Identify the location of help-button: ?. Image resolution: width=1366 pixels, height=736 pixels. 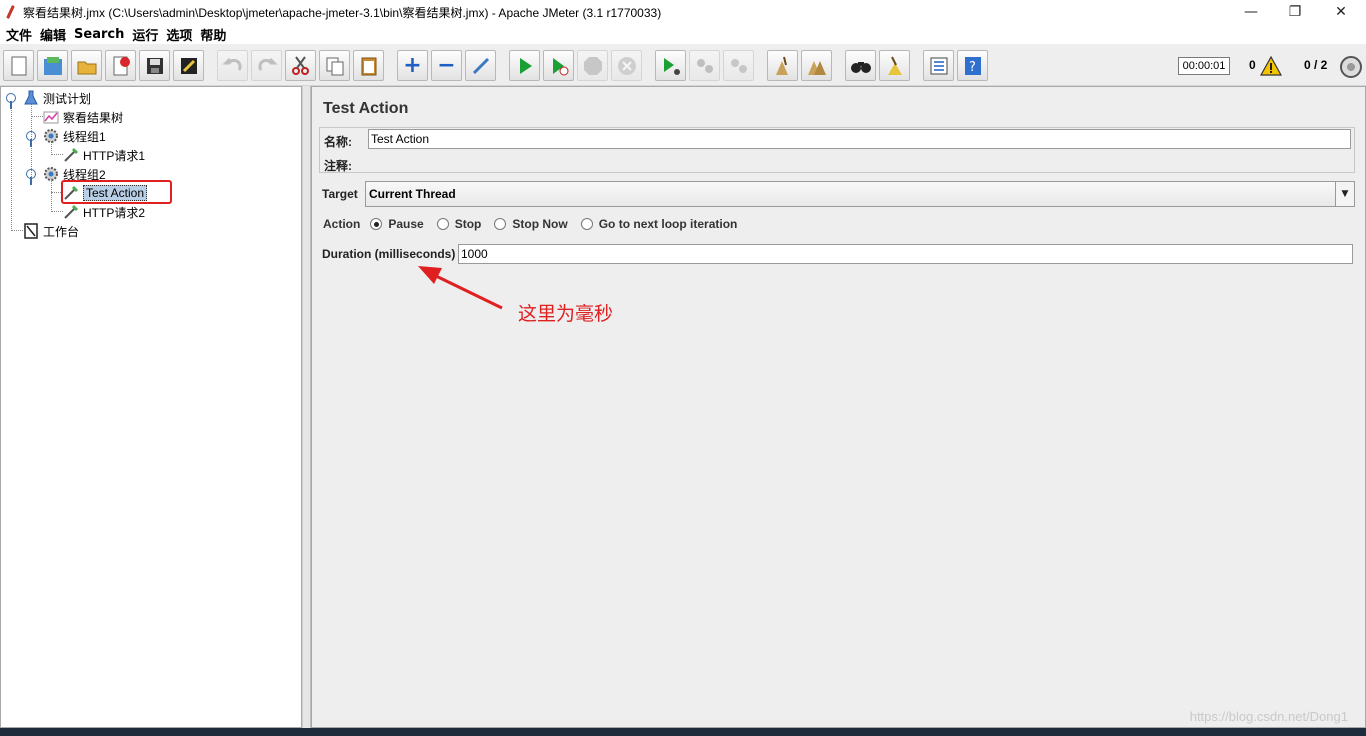
(972, 65).